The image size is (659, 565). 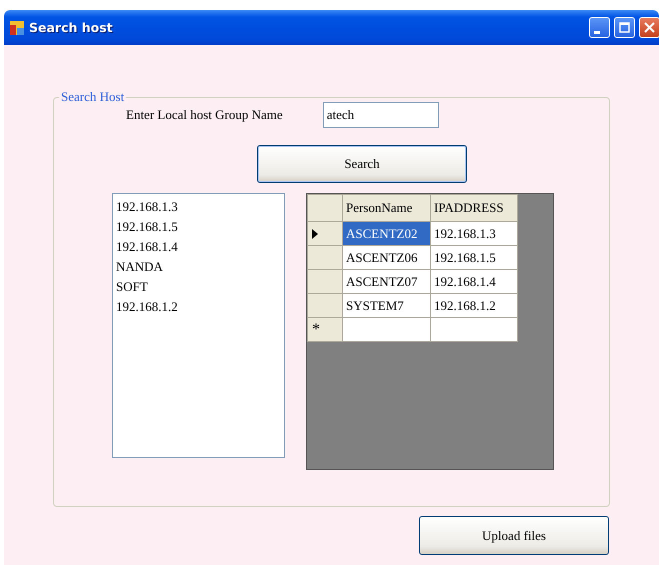 What do you see at coordinates (147, 307) in the screenshot?
I see `list-item: 192.168.1.2` at bounding box center [147, 307].